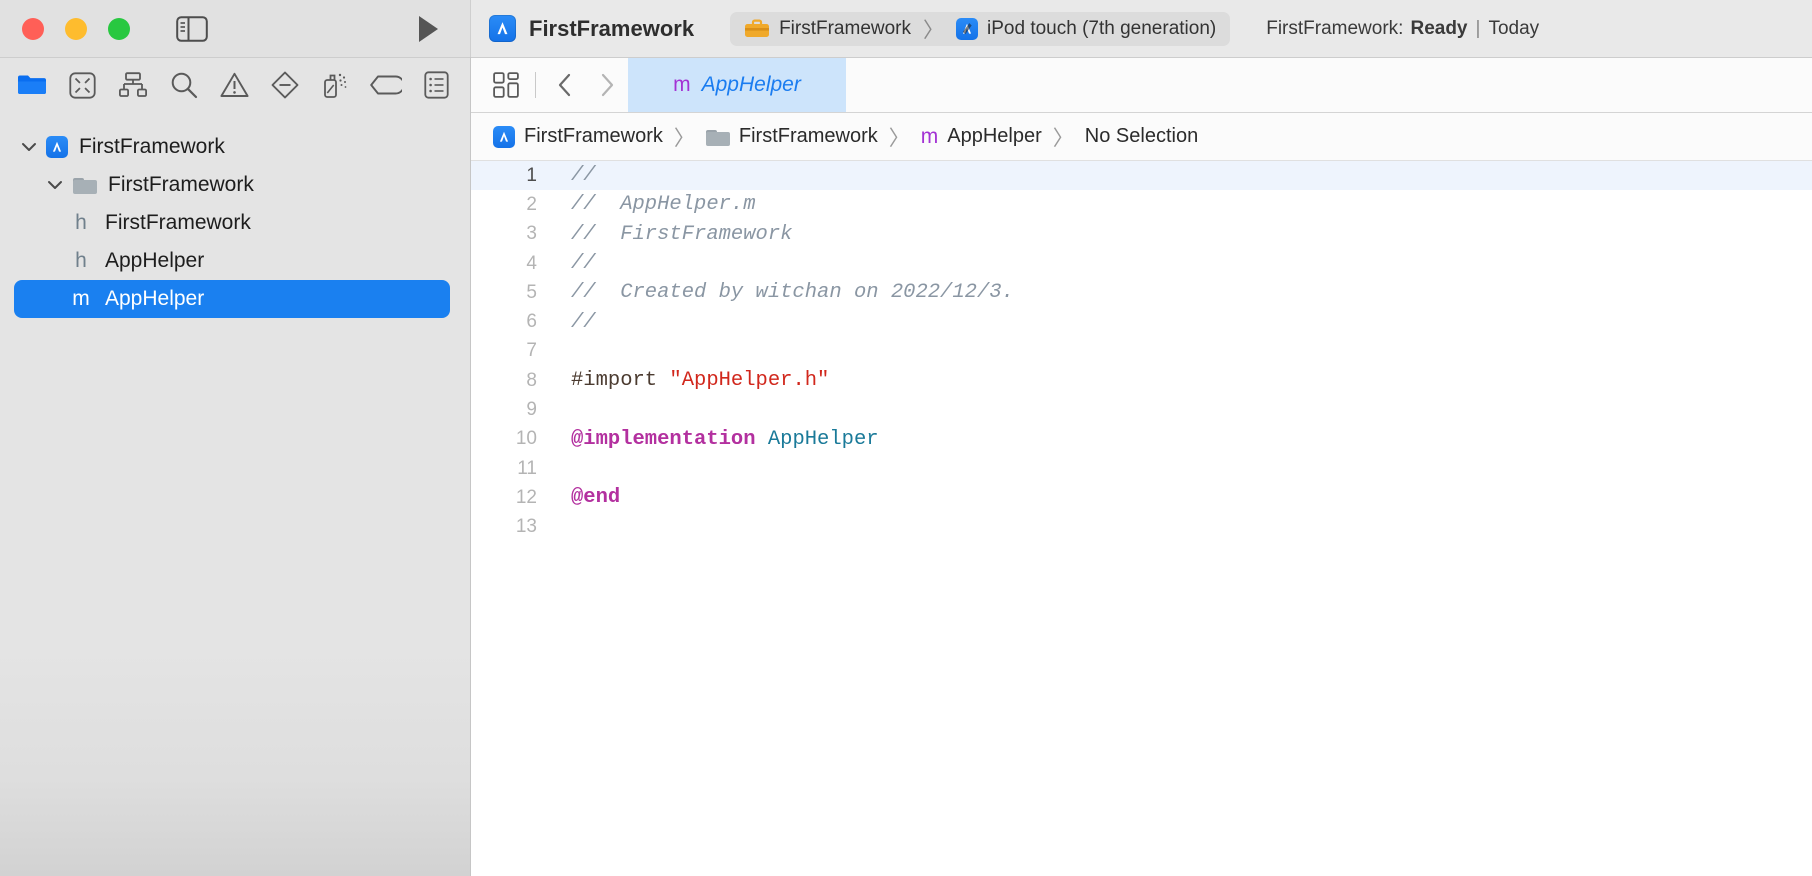 The width and height of the screenshot is (1812, 876). What do you see at coordinates (526, 439) in the screenshot?
I see `line-number: 10` at bounding box center [526, 439].